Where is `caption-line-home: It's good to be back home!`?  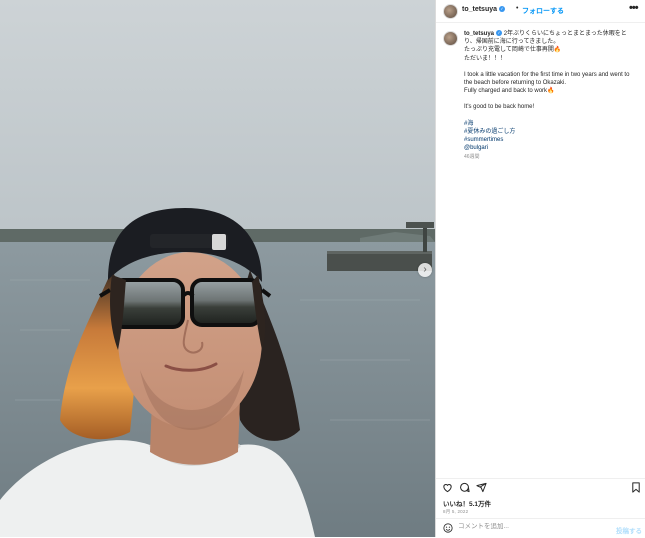
caption-line-home: It's good to be back home! is located at coordinates (499, 107).